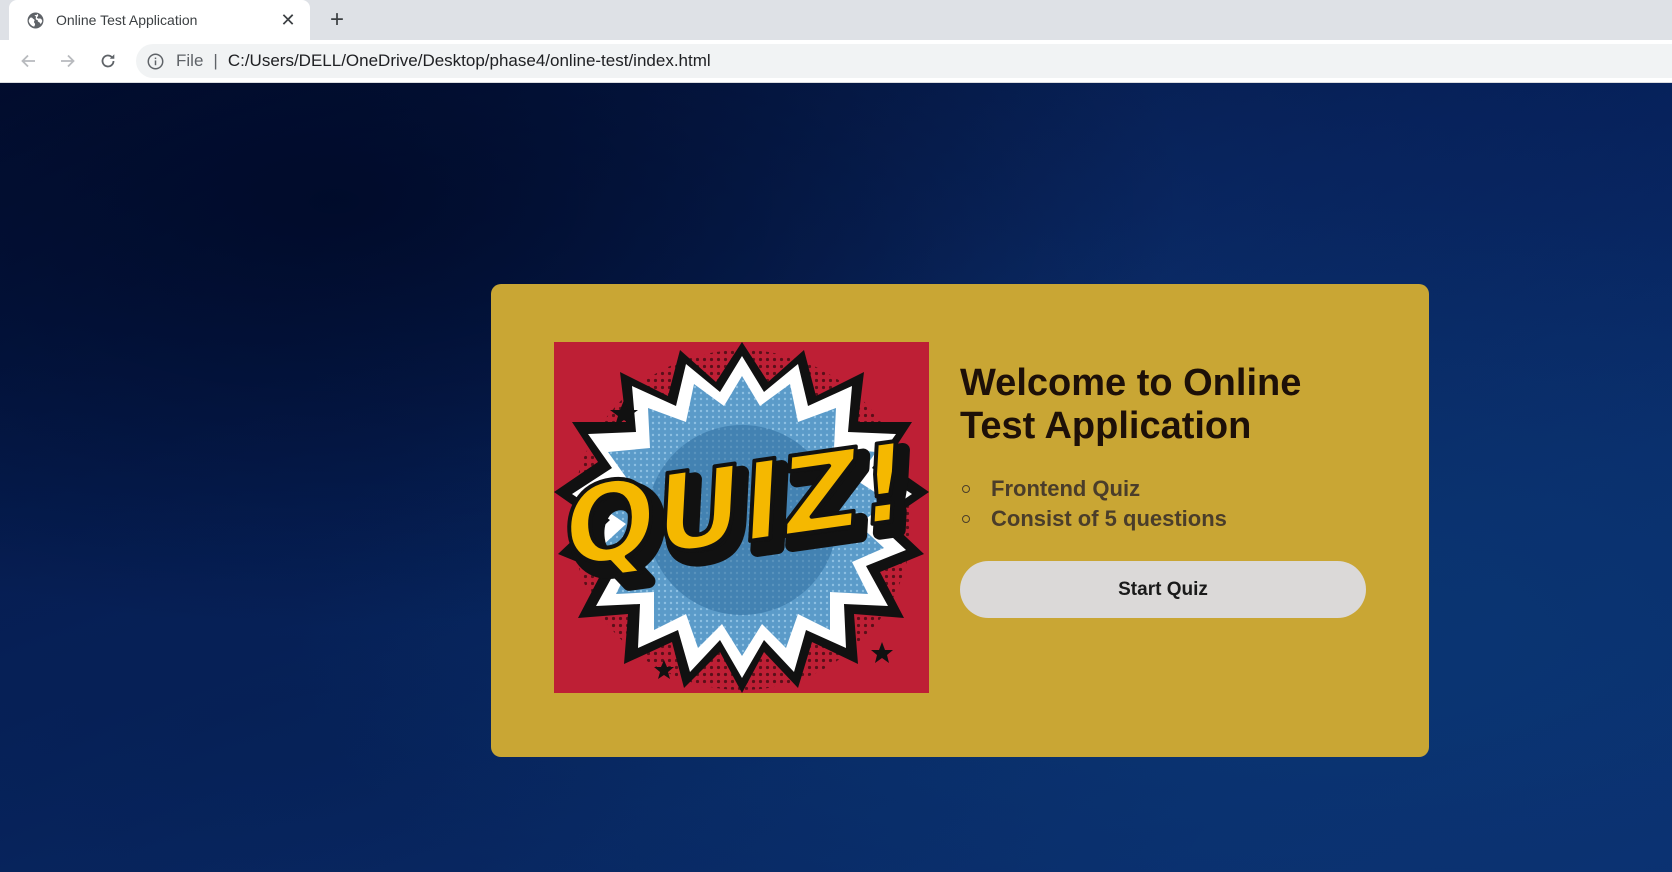 This screenshot has width=1672, height=872. What do you see at coordinates (127, 20) in the screenshot?
I see `tab-title: Online Test Application` at bounding box center [127, 20].